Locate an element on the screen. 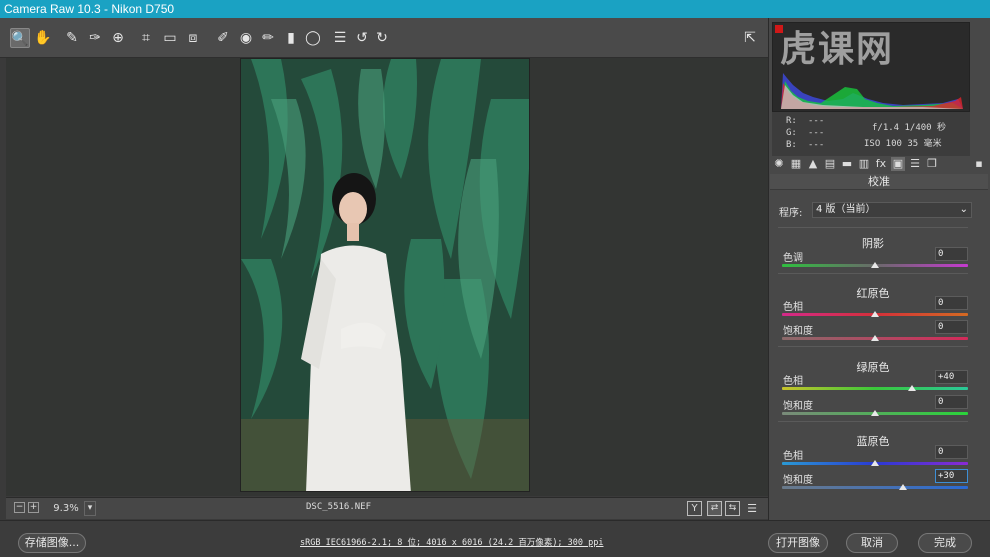 Image resolution: width=990 pixels, height=557 pixels. shadows-tint-label: 色调 is located at coordinates (793, 258).